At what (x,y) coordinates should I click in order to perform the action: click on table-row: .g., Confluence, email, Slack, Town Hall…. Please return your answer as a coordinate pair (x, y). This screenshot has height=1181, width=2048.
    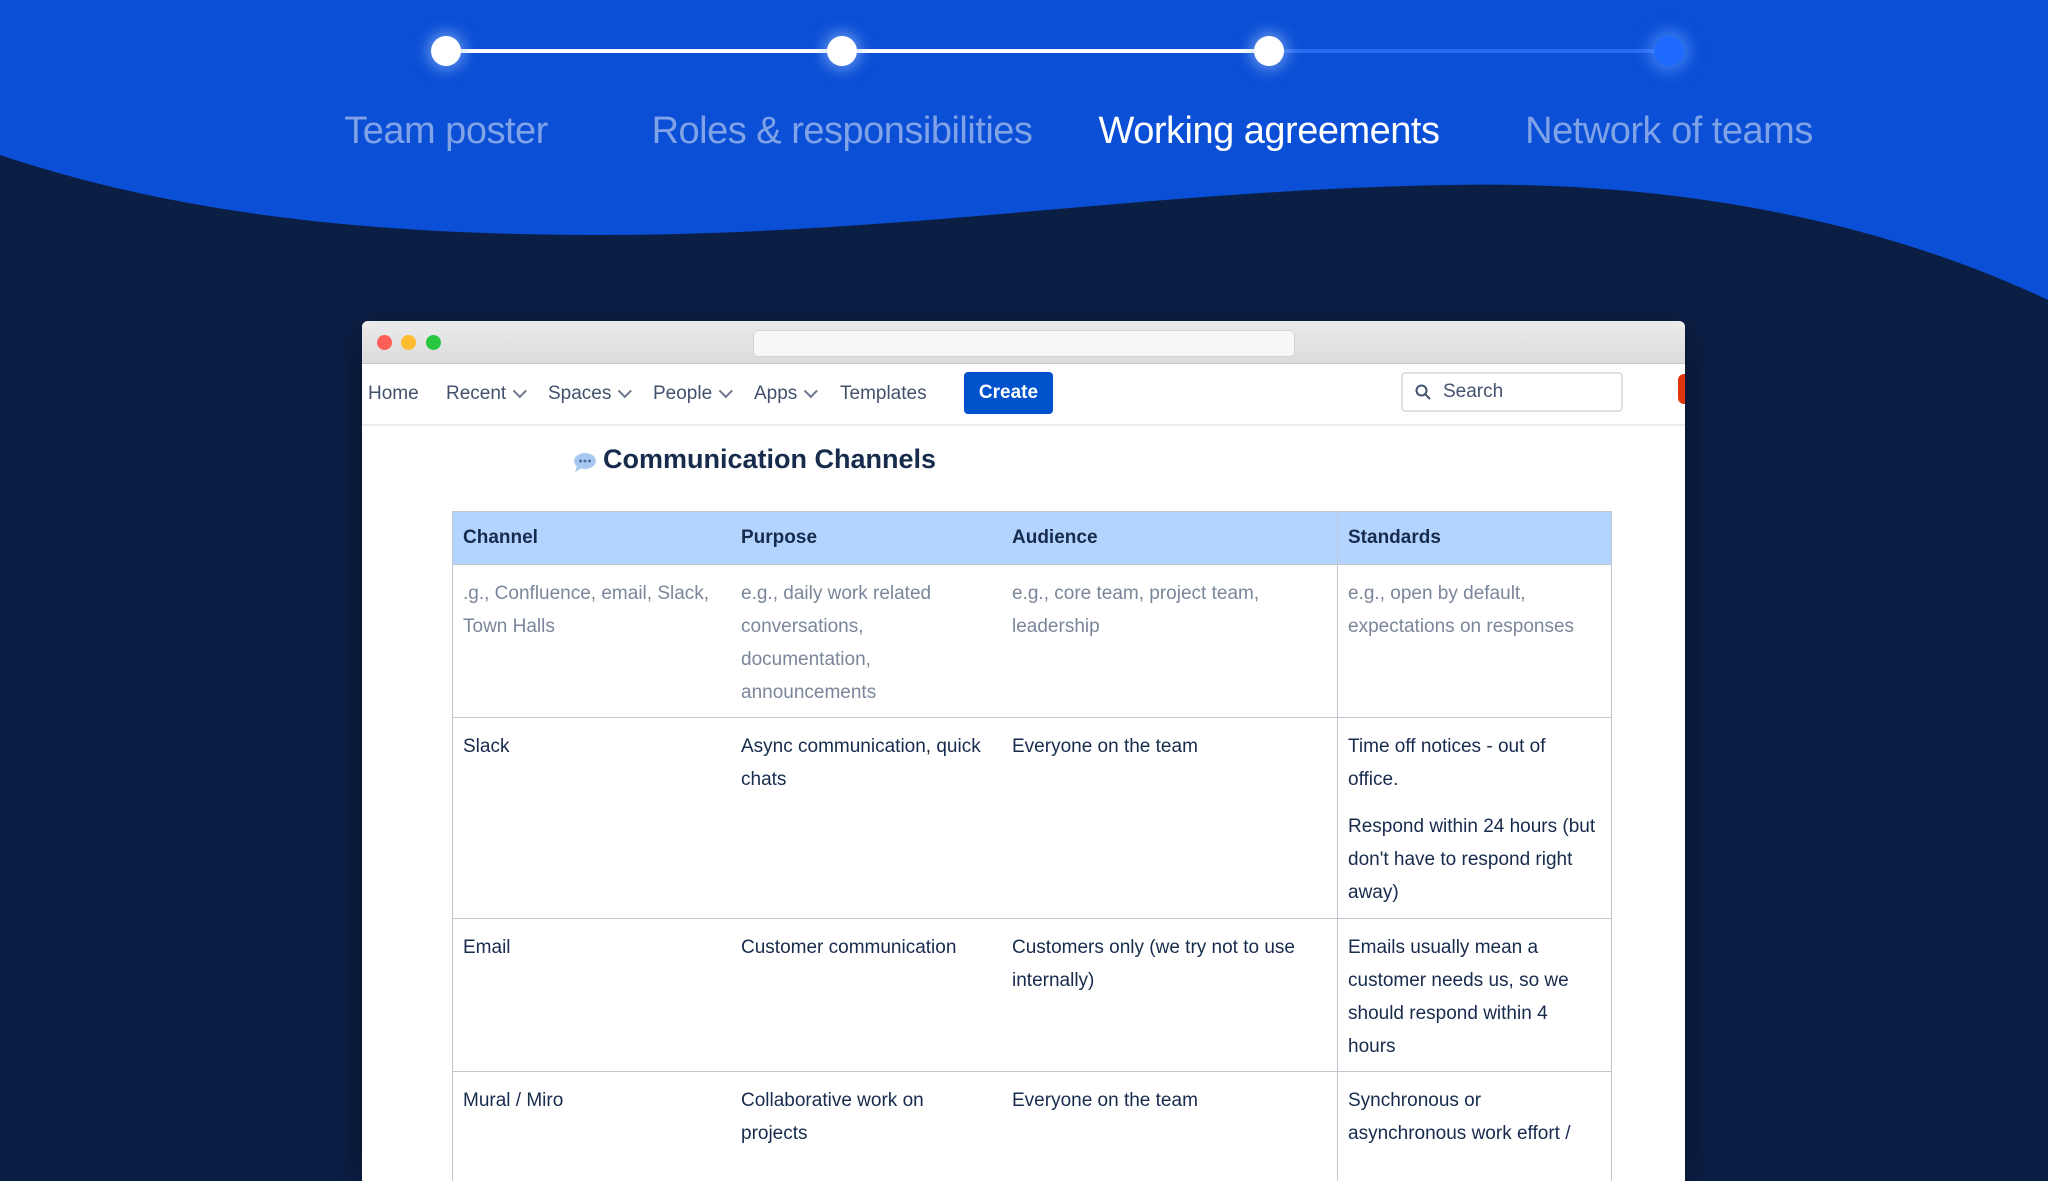
    Looking at the image, I should click on (1032, 641).